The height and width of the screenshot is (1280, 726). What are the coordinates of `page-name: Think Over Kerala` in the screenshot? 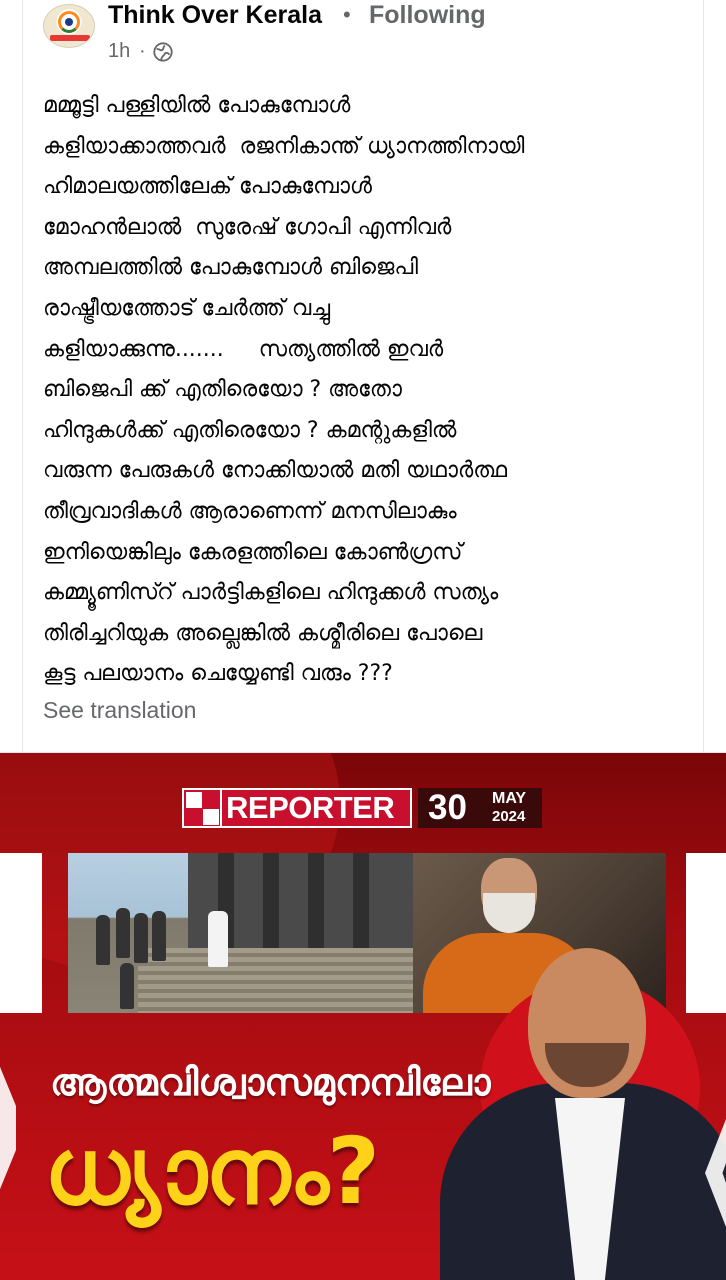 It's located at (215, 15).